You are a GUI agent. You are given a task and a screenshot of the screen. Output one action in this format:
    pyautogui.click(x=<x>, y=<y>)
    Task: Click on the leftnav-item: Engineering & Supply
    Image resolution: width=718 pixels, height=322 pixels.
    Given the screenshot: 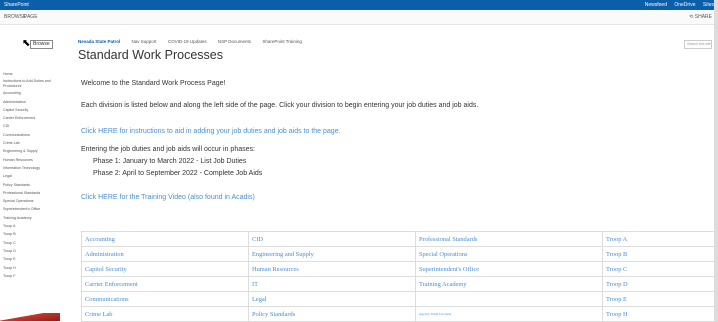 What is the action you would take?
    pyautogui.click(x=34, y=151)
    